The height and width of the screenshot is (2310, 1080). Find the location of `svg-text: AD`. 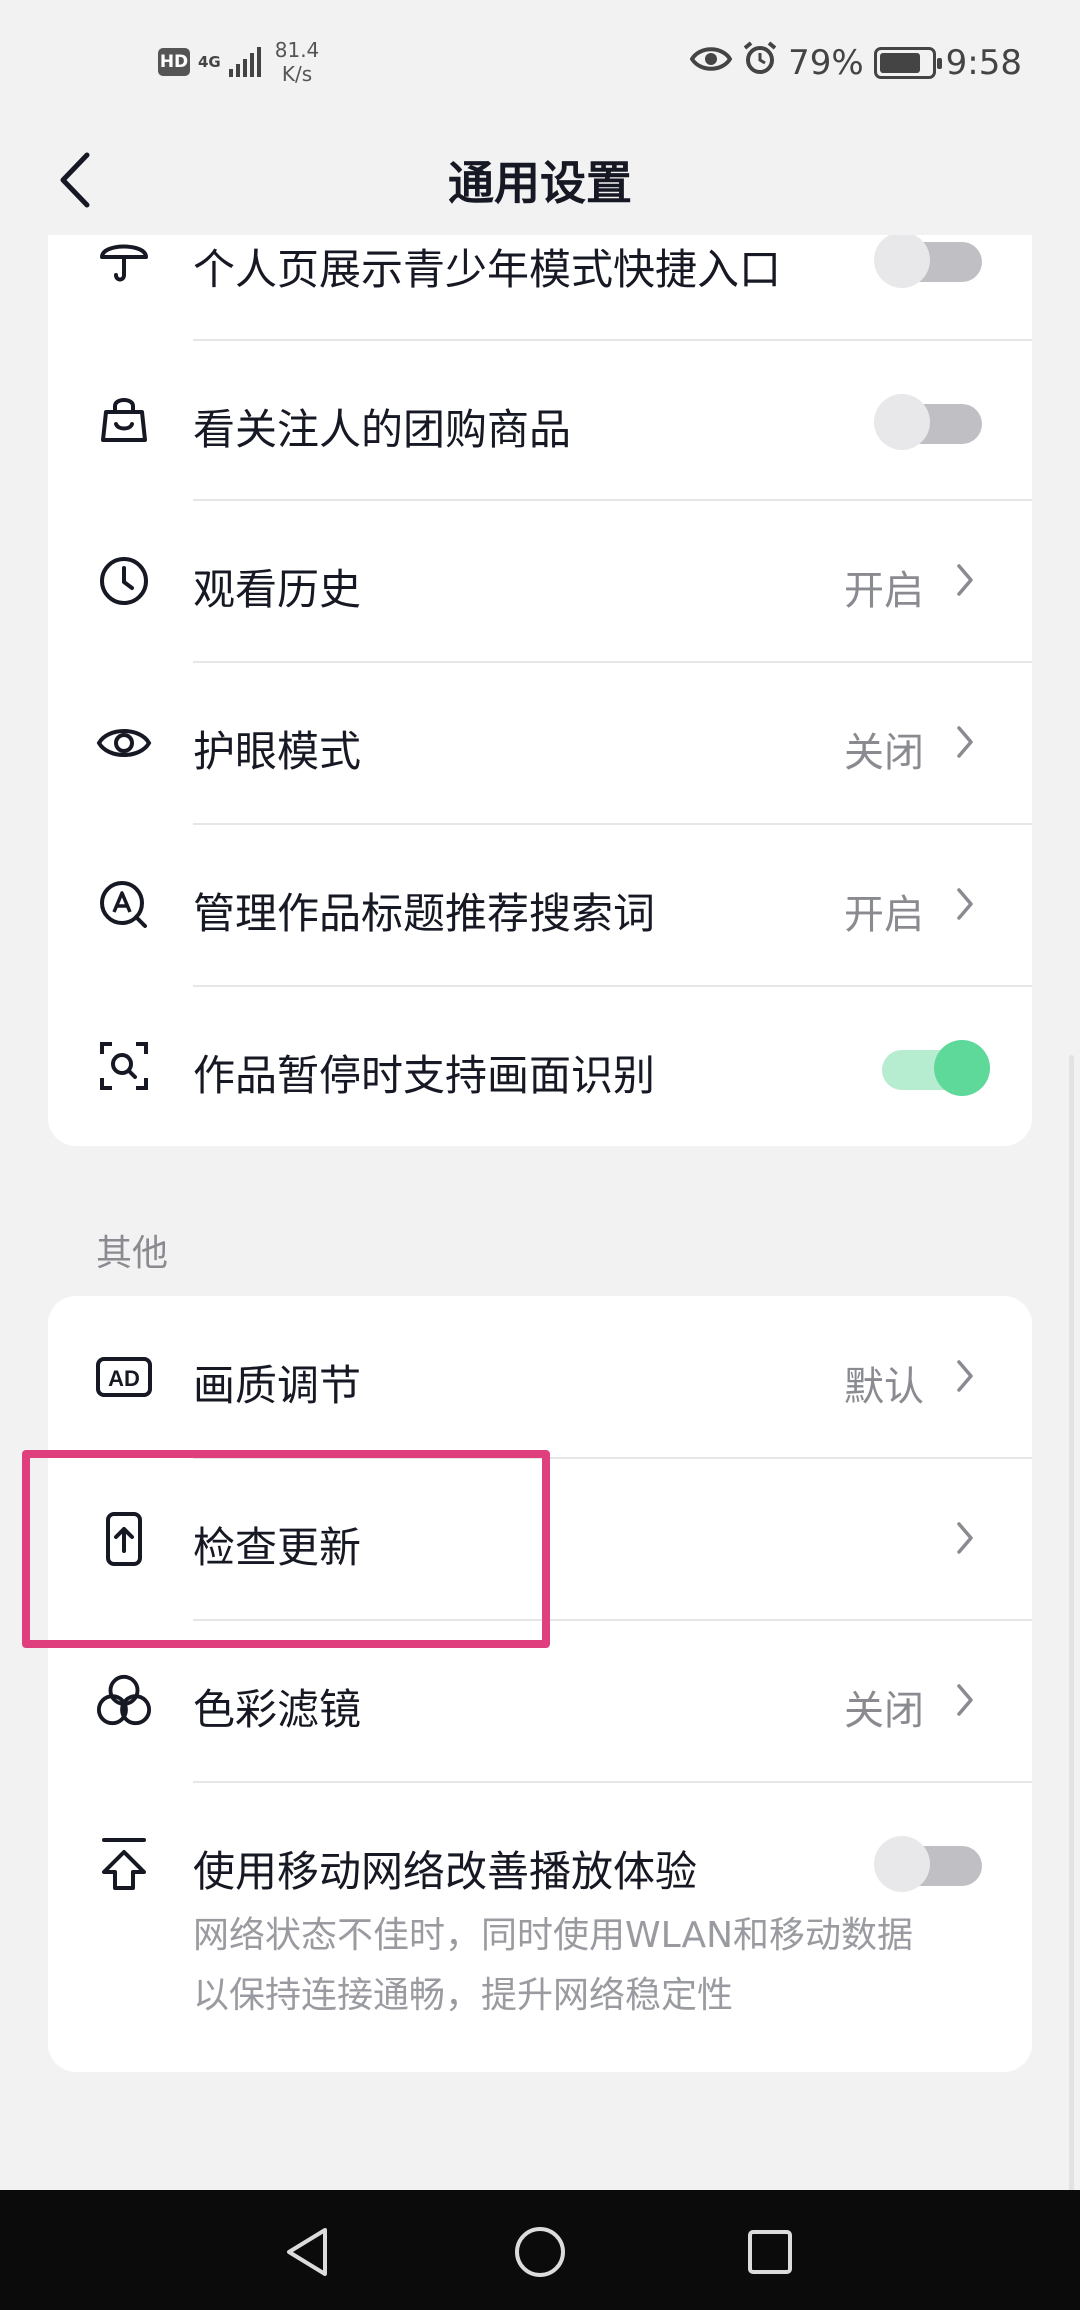

svg-text: AD is located at coordinates (124, 1378).